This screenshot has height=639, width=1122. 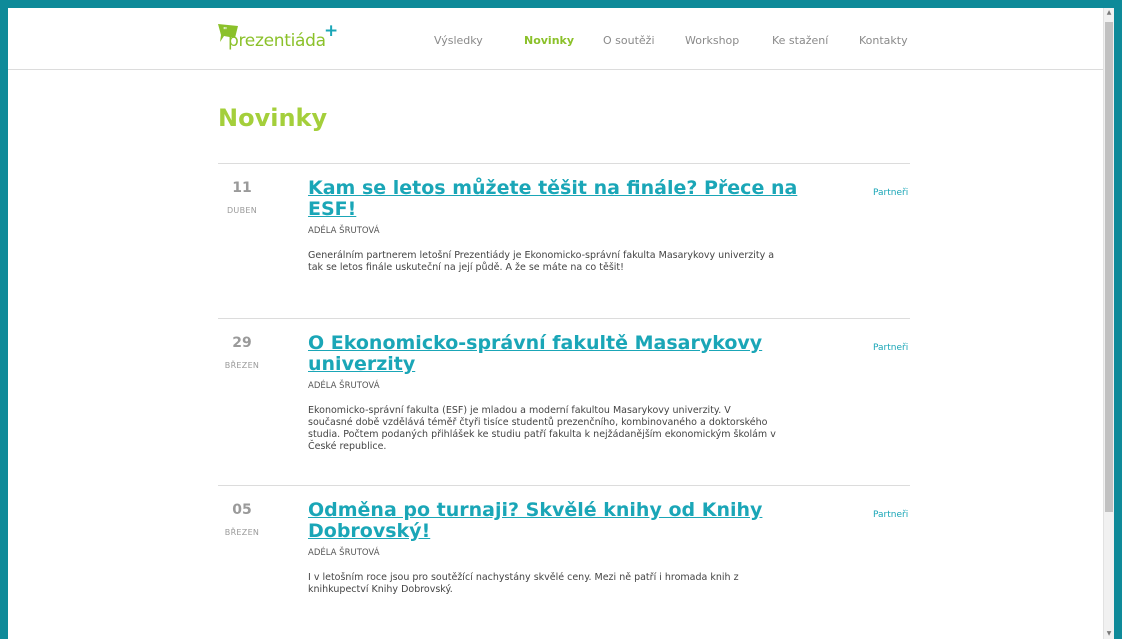 What do you see at coordinates (712, 40) in the screenshot?
I see `nav-item-workshop: Workshop` at bounding box center [712, 40].